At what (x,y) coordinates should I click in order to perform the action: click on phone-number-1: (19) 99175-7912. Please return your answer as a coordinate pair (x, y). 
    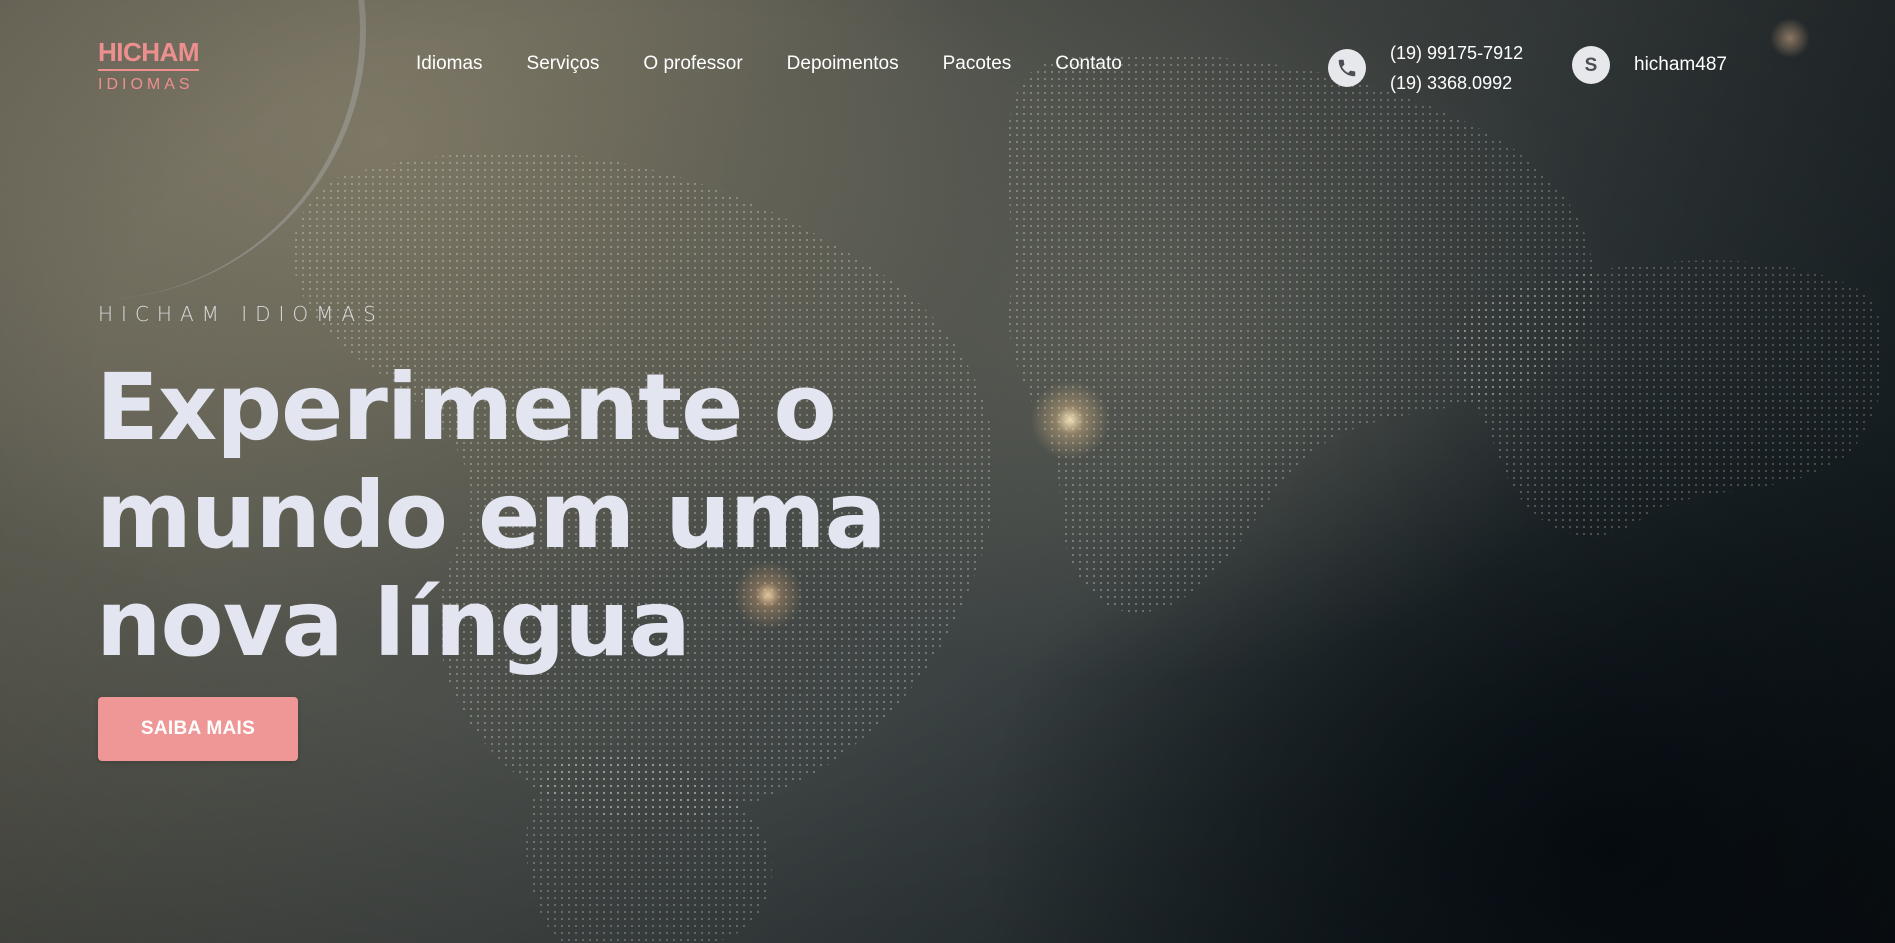
    Looking at the image, I should click on (1456, 53).